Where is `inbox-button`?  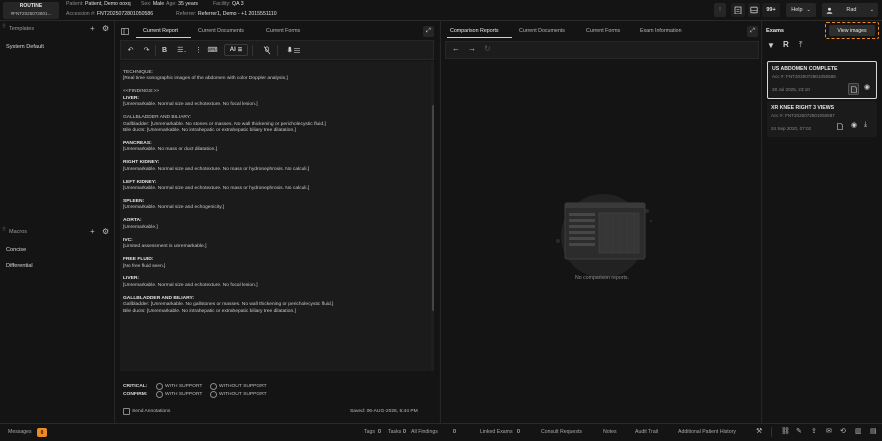 inbox-button is located at coordinates (754, 10).